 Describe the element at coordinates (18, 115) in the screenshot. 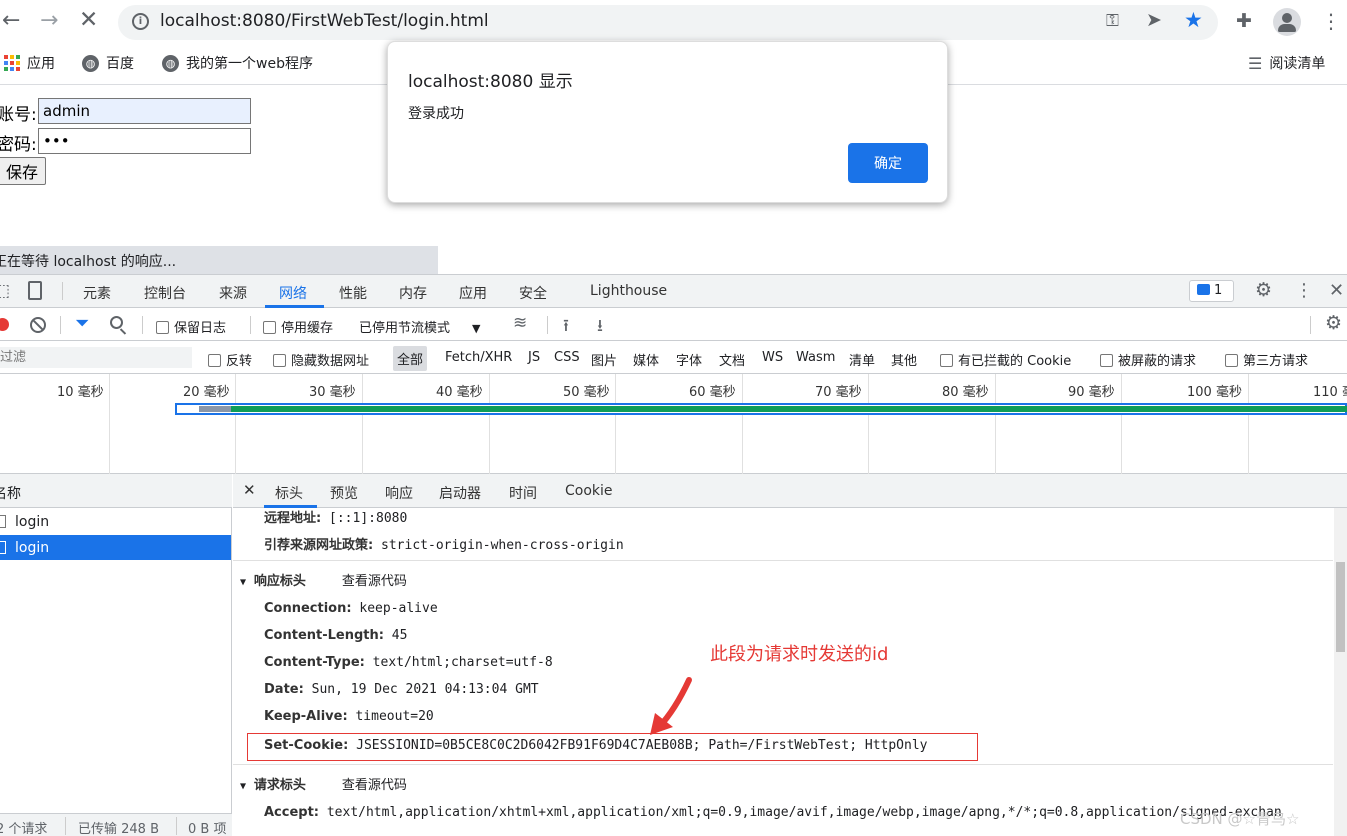

I see `account-label: 账号:` at that location.